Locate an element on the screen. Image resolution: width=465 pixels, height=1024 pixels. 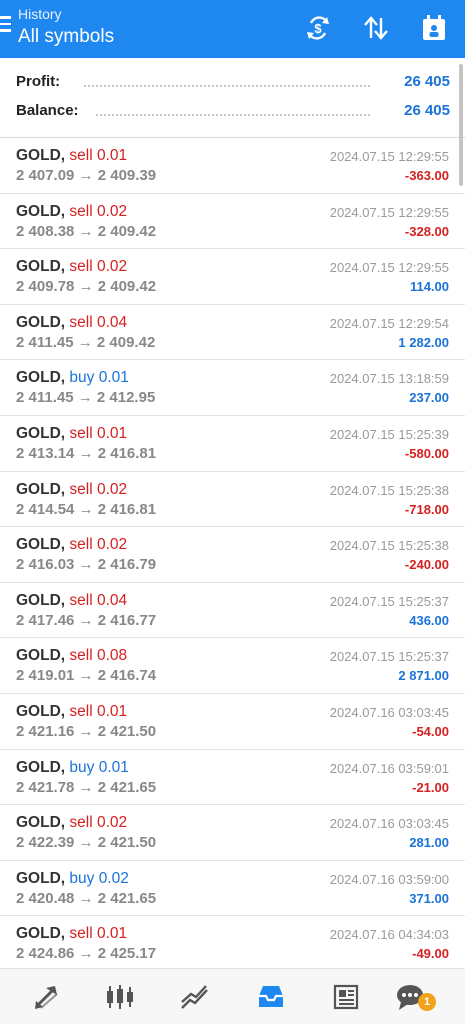
quotes-icon is located at coordinates (46, 997).